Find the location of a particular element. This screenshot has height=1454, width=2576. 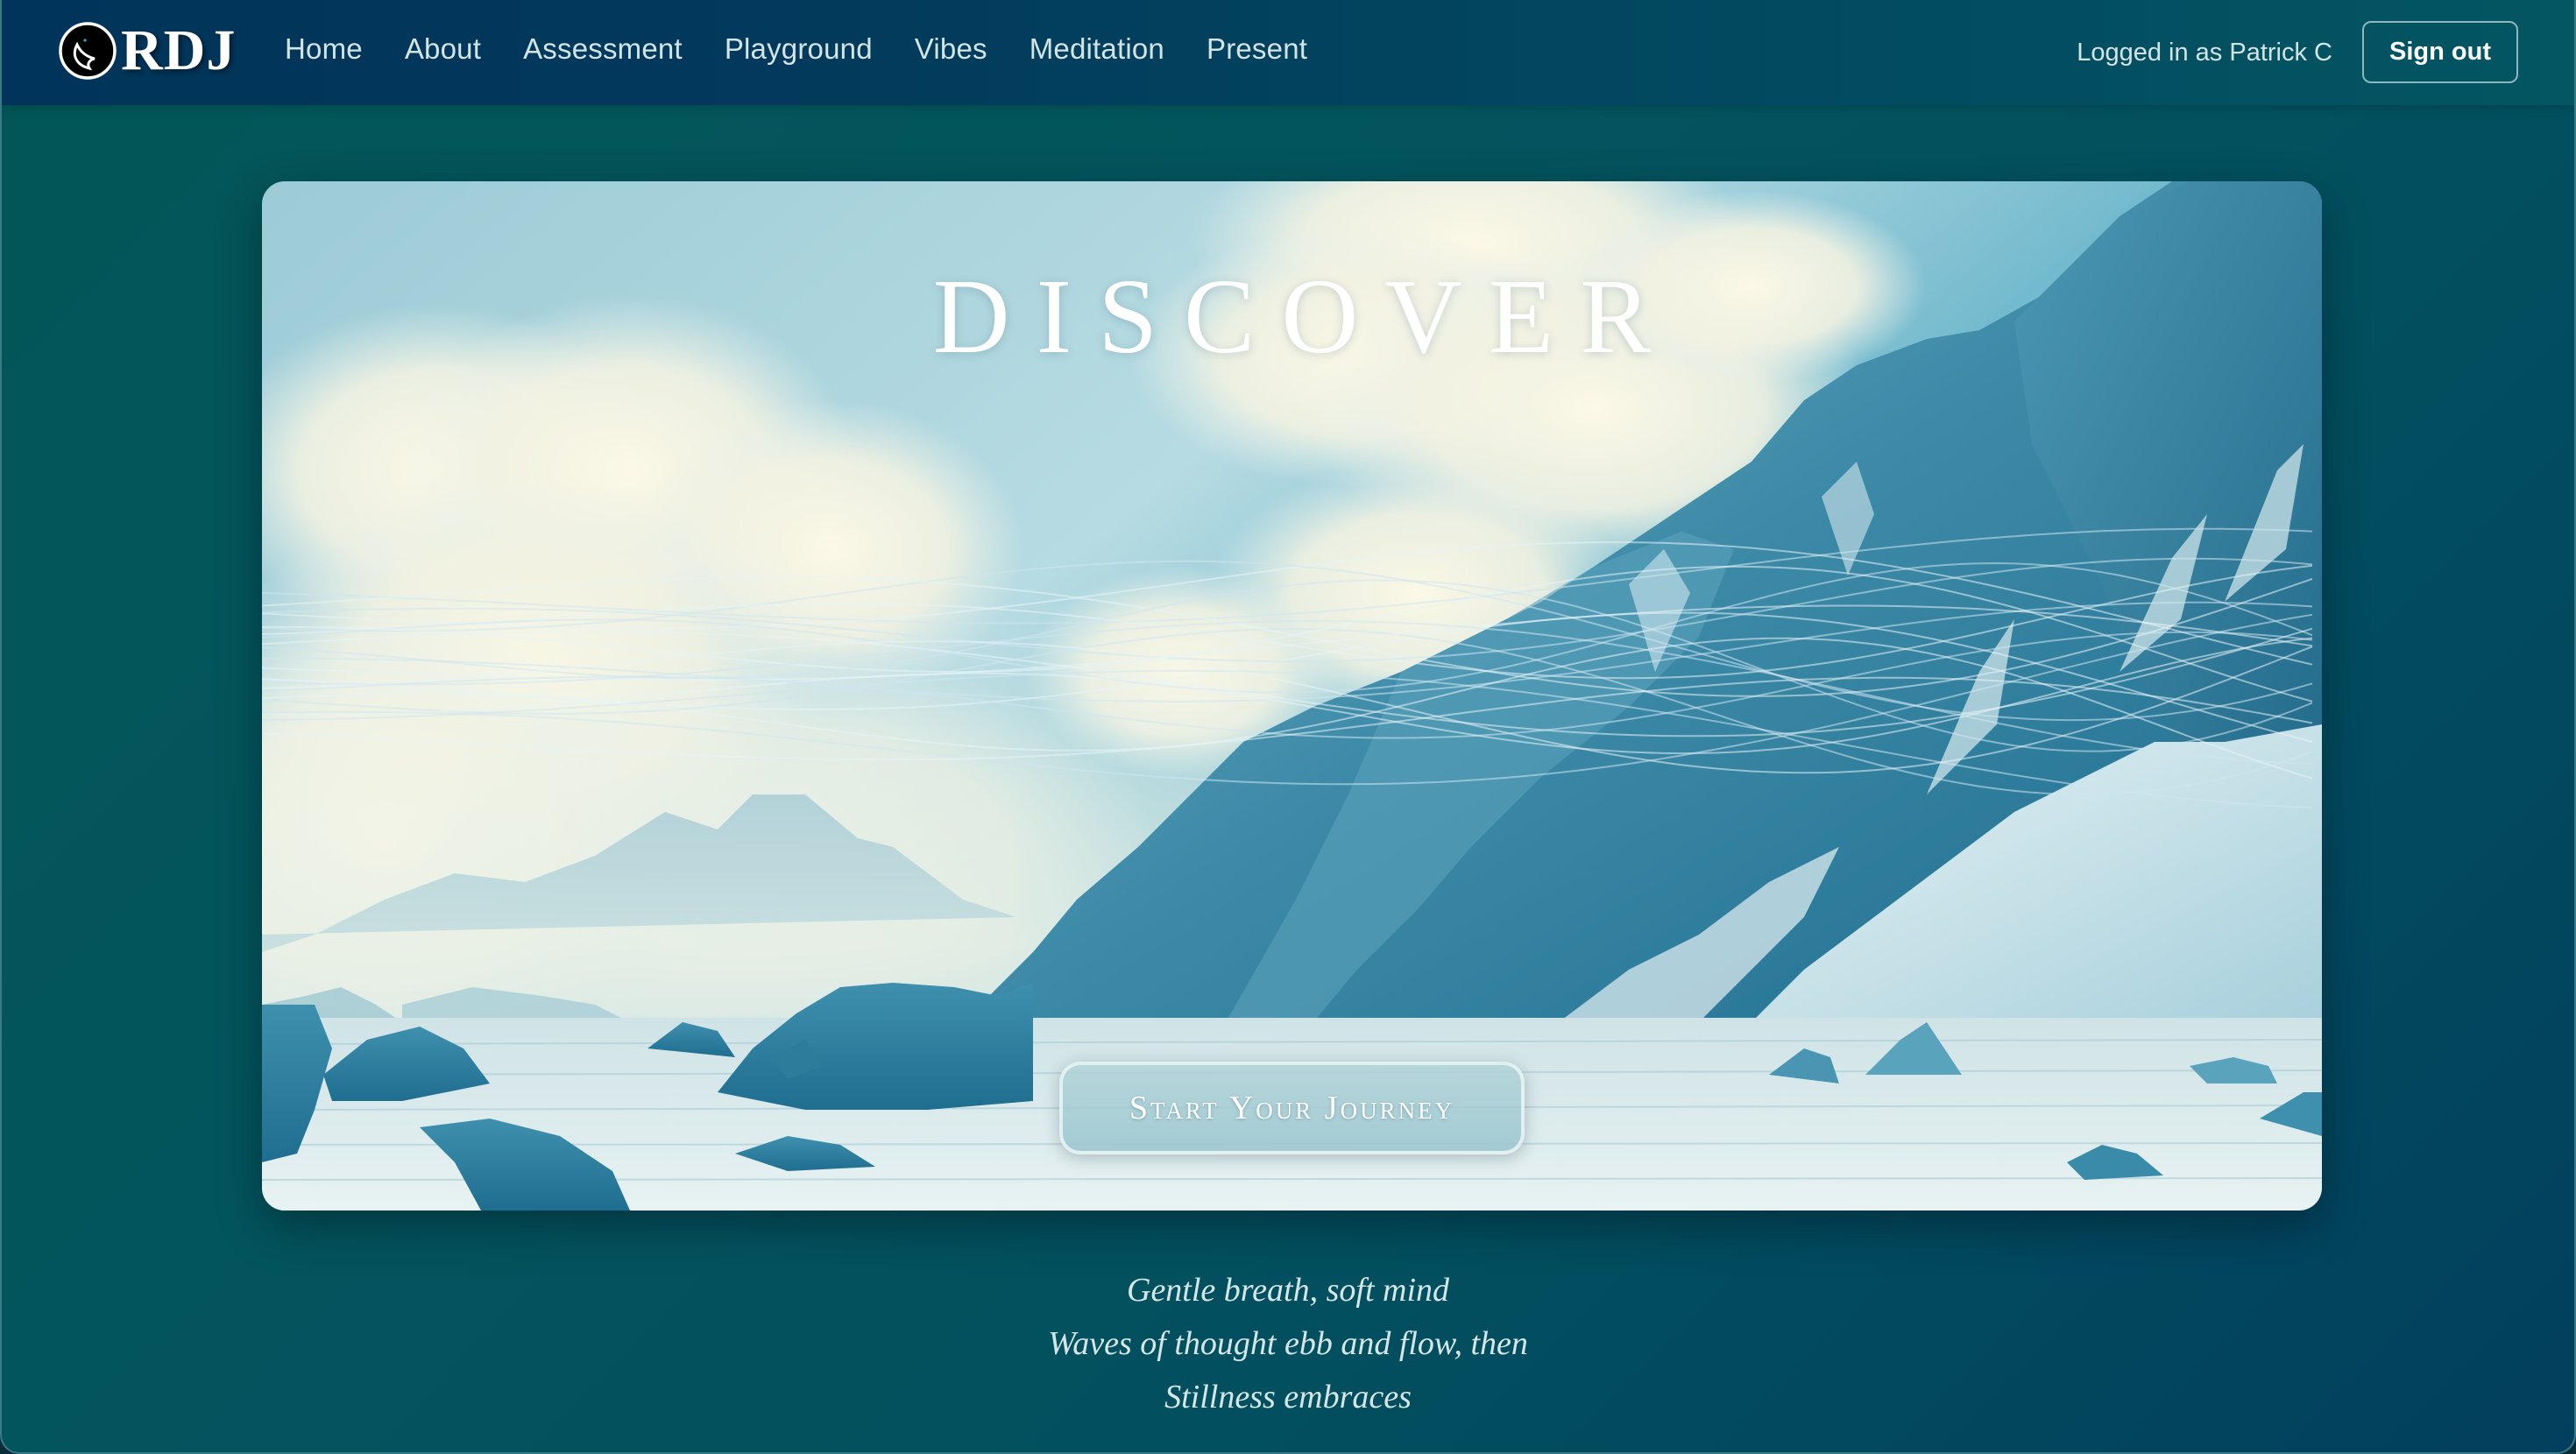

start-journey-button: Start Your Journey is located at coordinates (1292, 1108).